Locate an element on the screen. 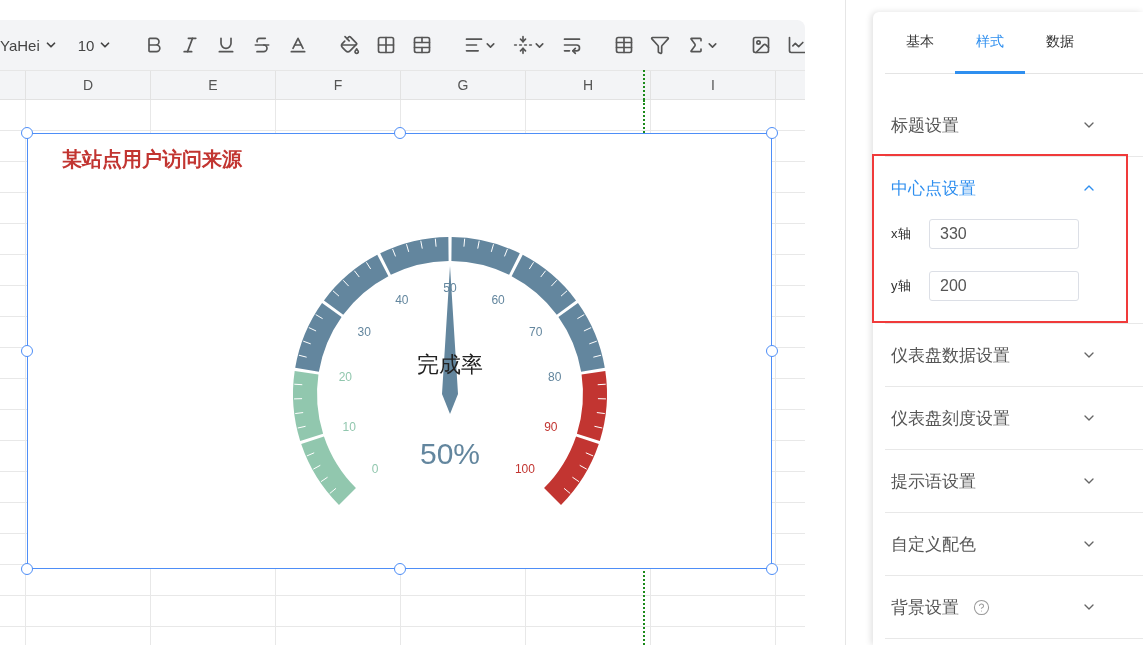  table-icon is located at coordinates (624, 45).